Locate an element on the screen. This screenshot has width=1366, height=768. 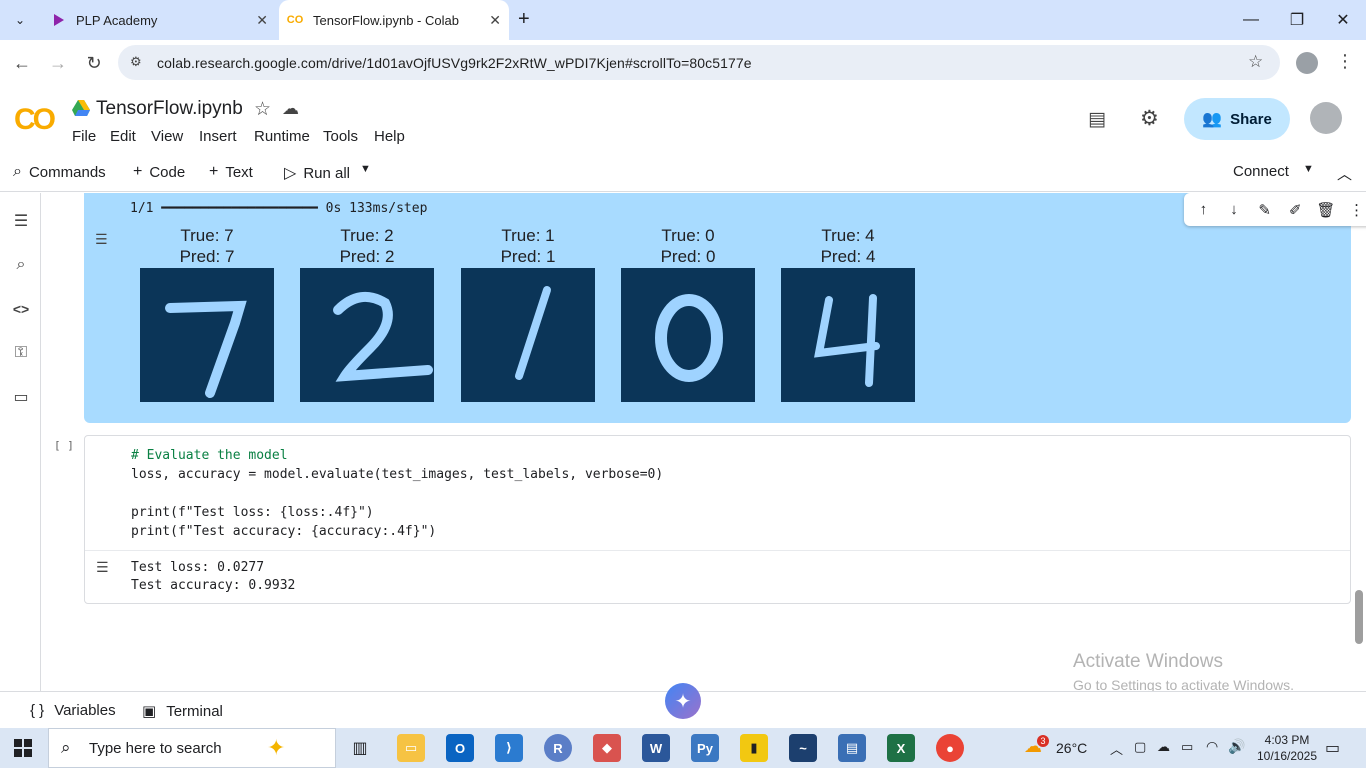
new-tab-icon: + is located at coordinates (524, 19).